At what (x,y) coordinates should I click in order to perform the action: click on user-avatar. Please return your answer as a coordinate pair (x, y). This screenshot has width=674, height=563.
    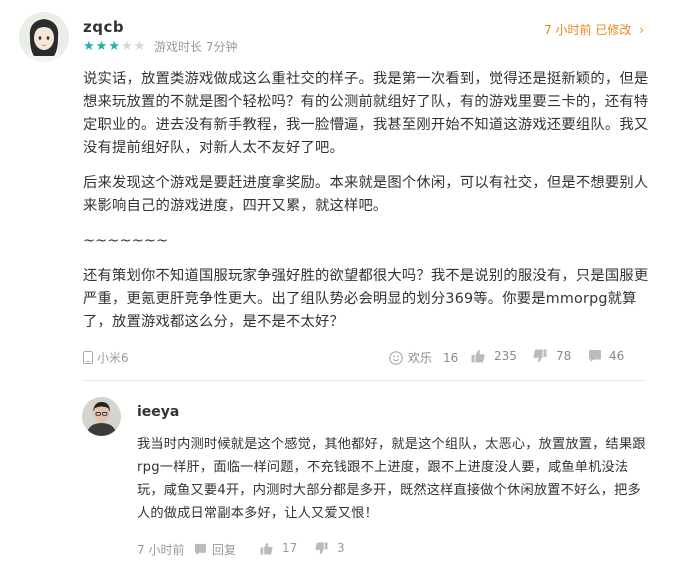
    Looking at the image, I should click on (44, 37).